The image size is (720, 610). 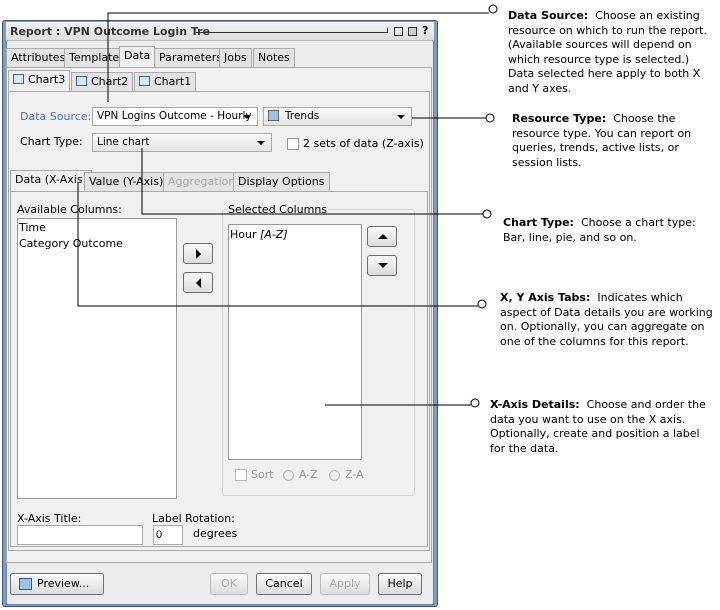 What do you see at coordinates (535, 404) in the screenshot?
I see `callout-title: X-Axis Details:` at bounding box center [535, 404].